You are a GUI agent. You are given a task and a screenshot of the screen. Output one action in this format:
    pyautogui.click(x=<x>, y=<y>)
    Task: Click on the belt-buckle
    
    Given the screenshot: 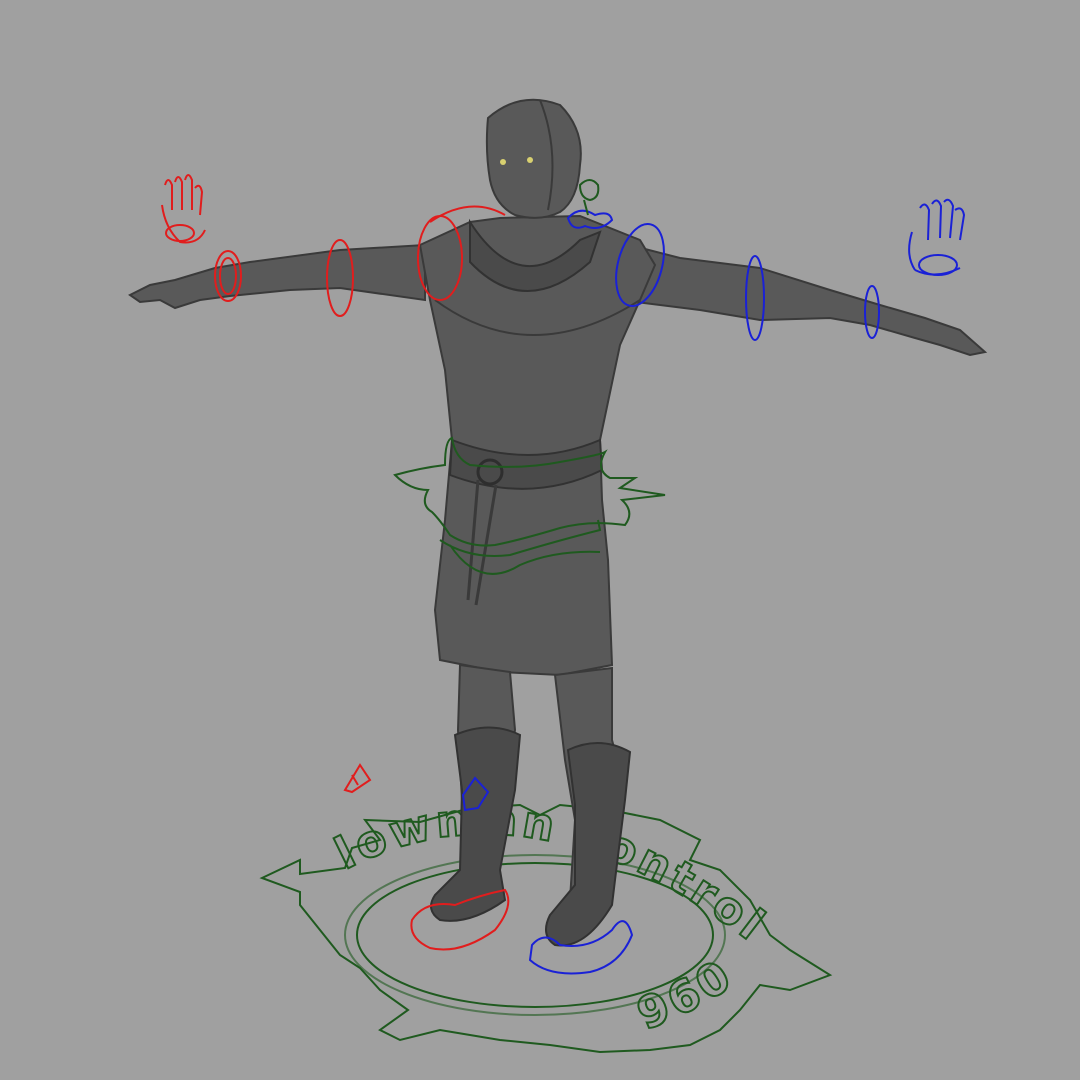 What is the action you would take?
    pyautogui.click(x=490, y=472)
    